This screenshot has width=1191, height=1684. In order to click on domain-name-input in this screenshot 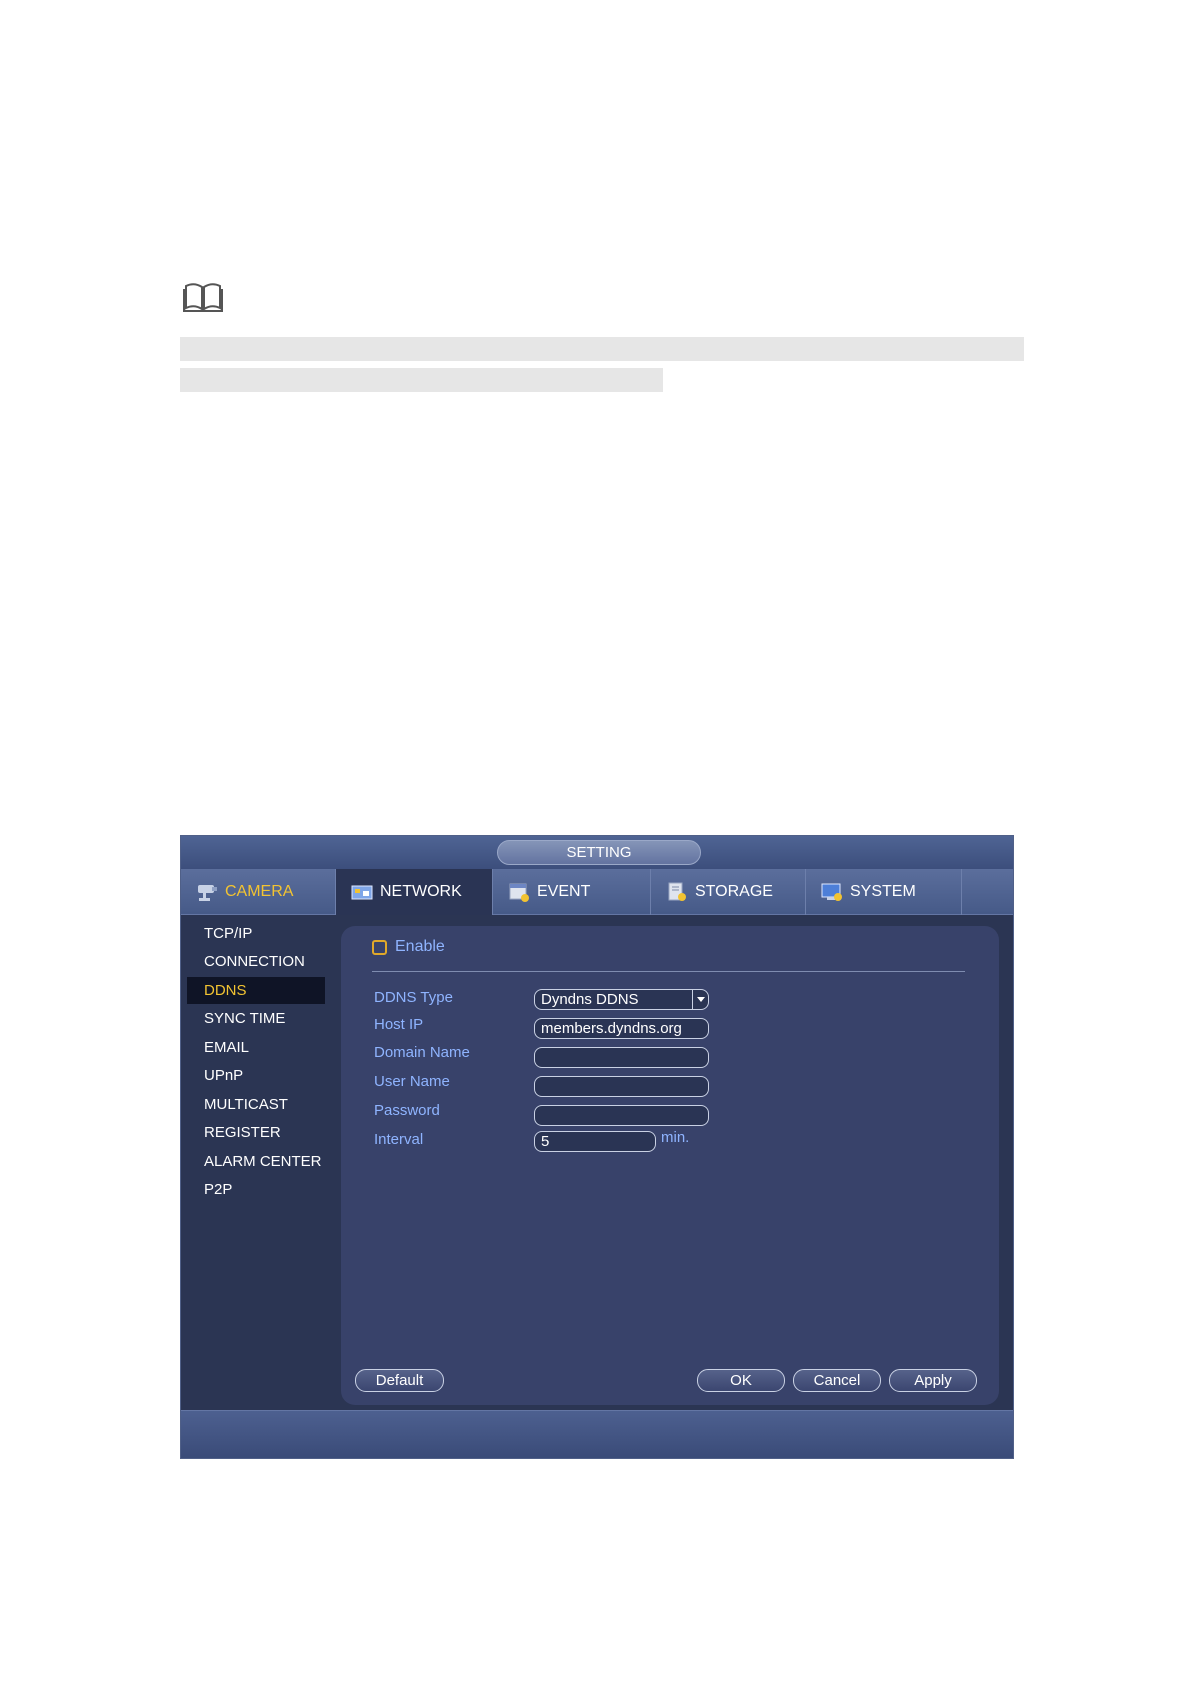, I will do `click(621, 1057)`.